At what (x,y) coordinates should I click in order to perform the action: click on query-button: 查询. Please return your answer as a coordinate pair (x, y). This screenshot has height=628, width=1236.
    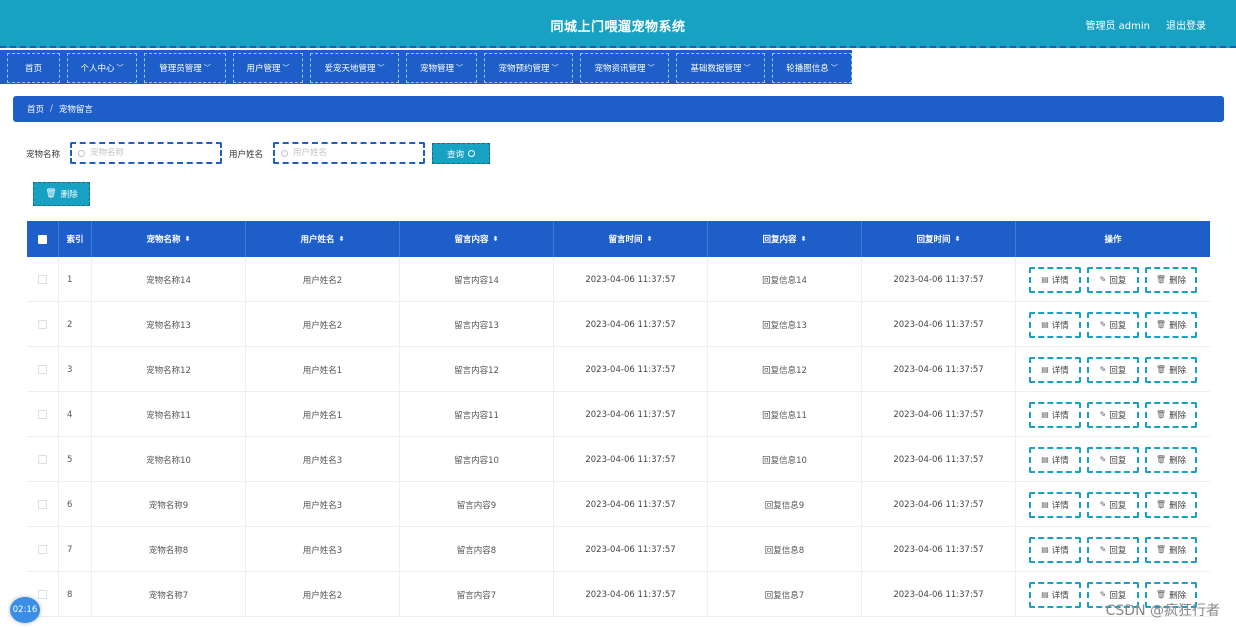
    Looking at the image, I should click on (461, 153).